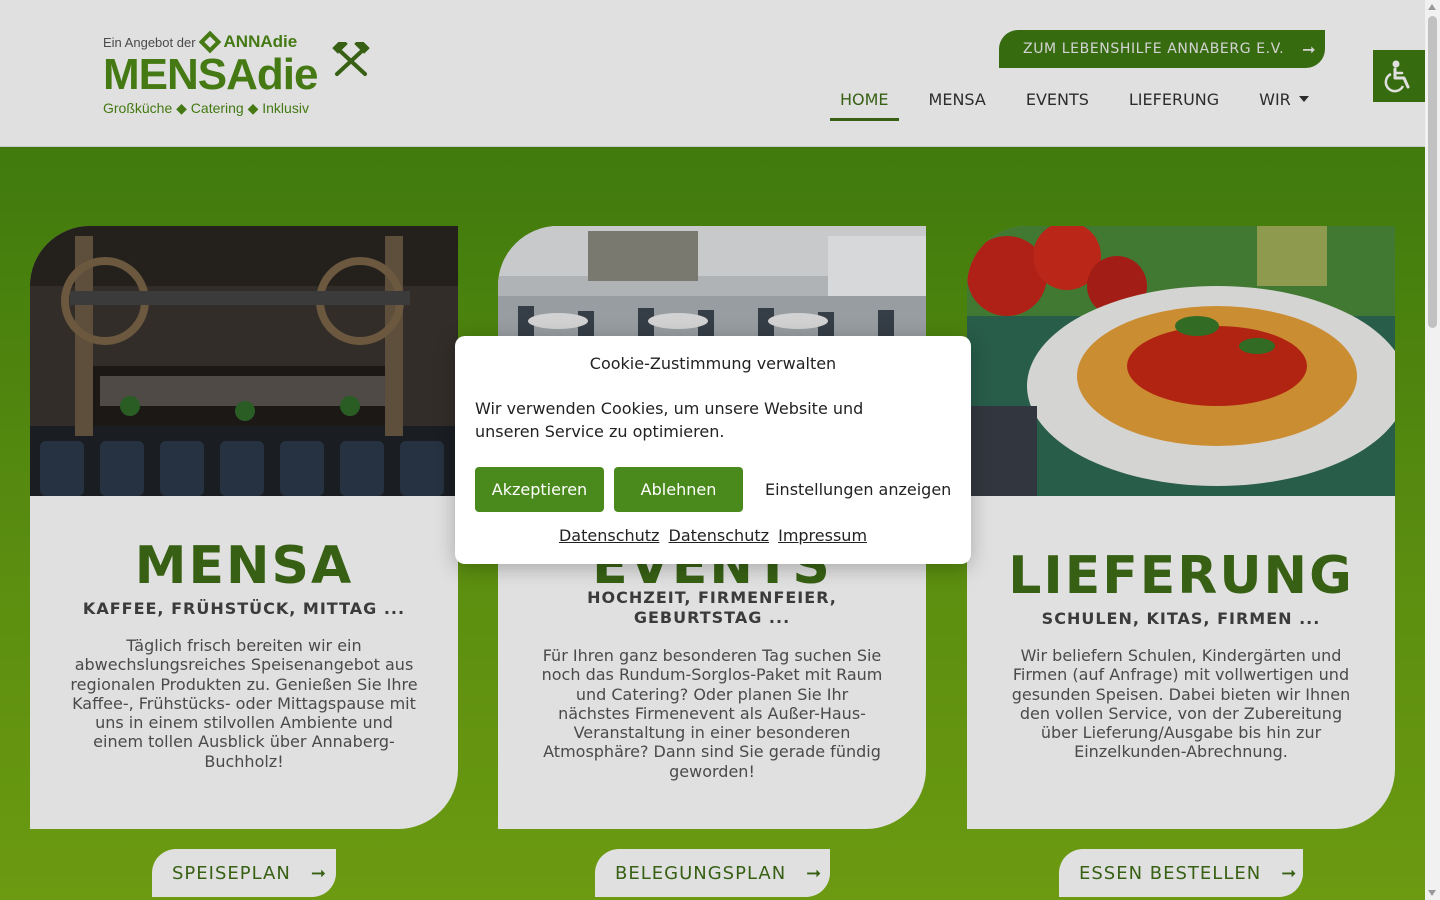  I want to click on cookie-dialog-links: Datenschutz Datenschutz Impressum, so click(713, 535).